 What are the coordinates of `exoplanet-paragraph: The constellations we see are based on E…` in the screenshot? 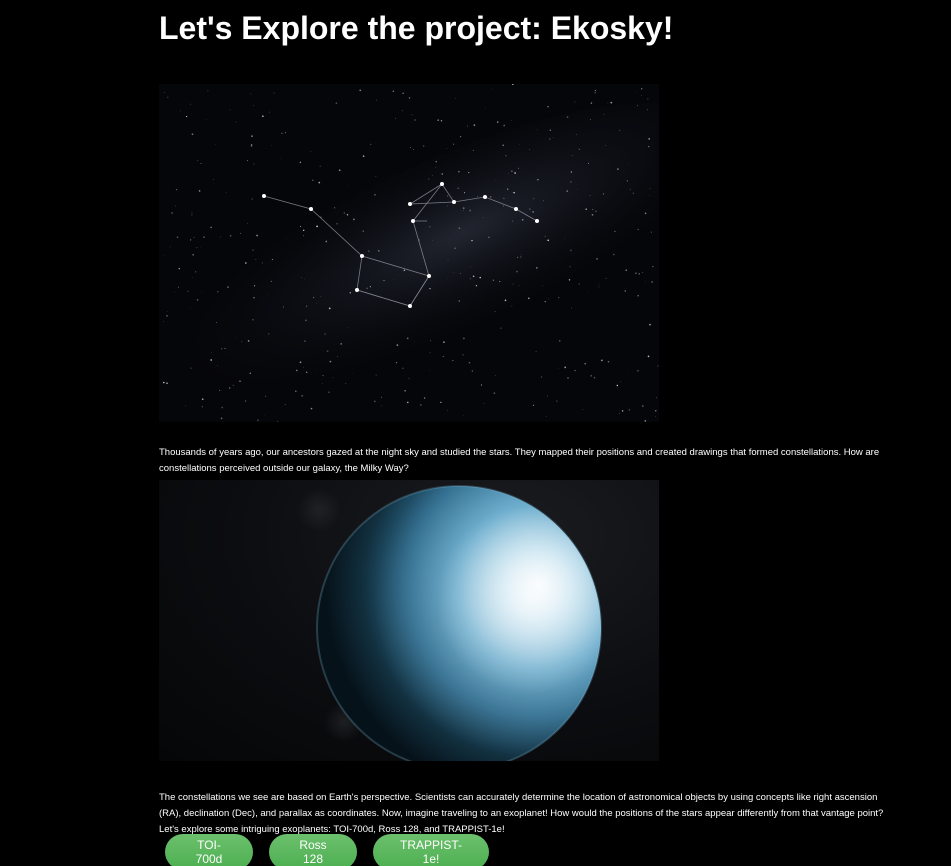 It's located at (521, 813).